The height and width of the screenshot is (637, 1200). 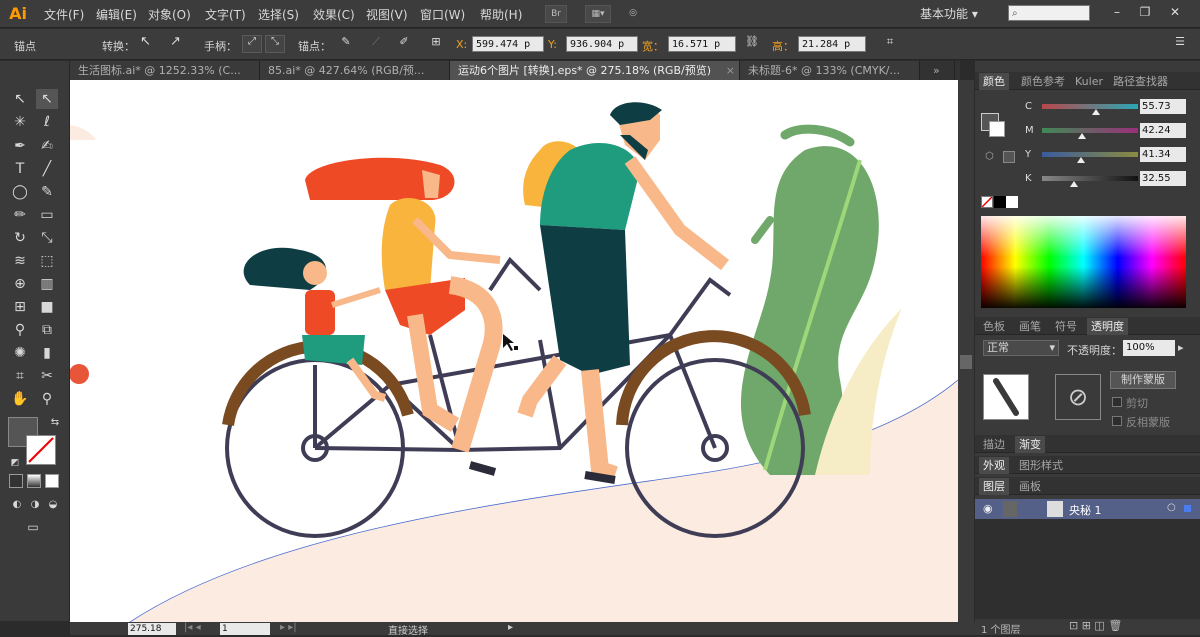 I want to click on restore-icon: ❐, so click(x=1145, y=12).